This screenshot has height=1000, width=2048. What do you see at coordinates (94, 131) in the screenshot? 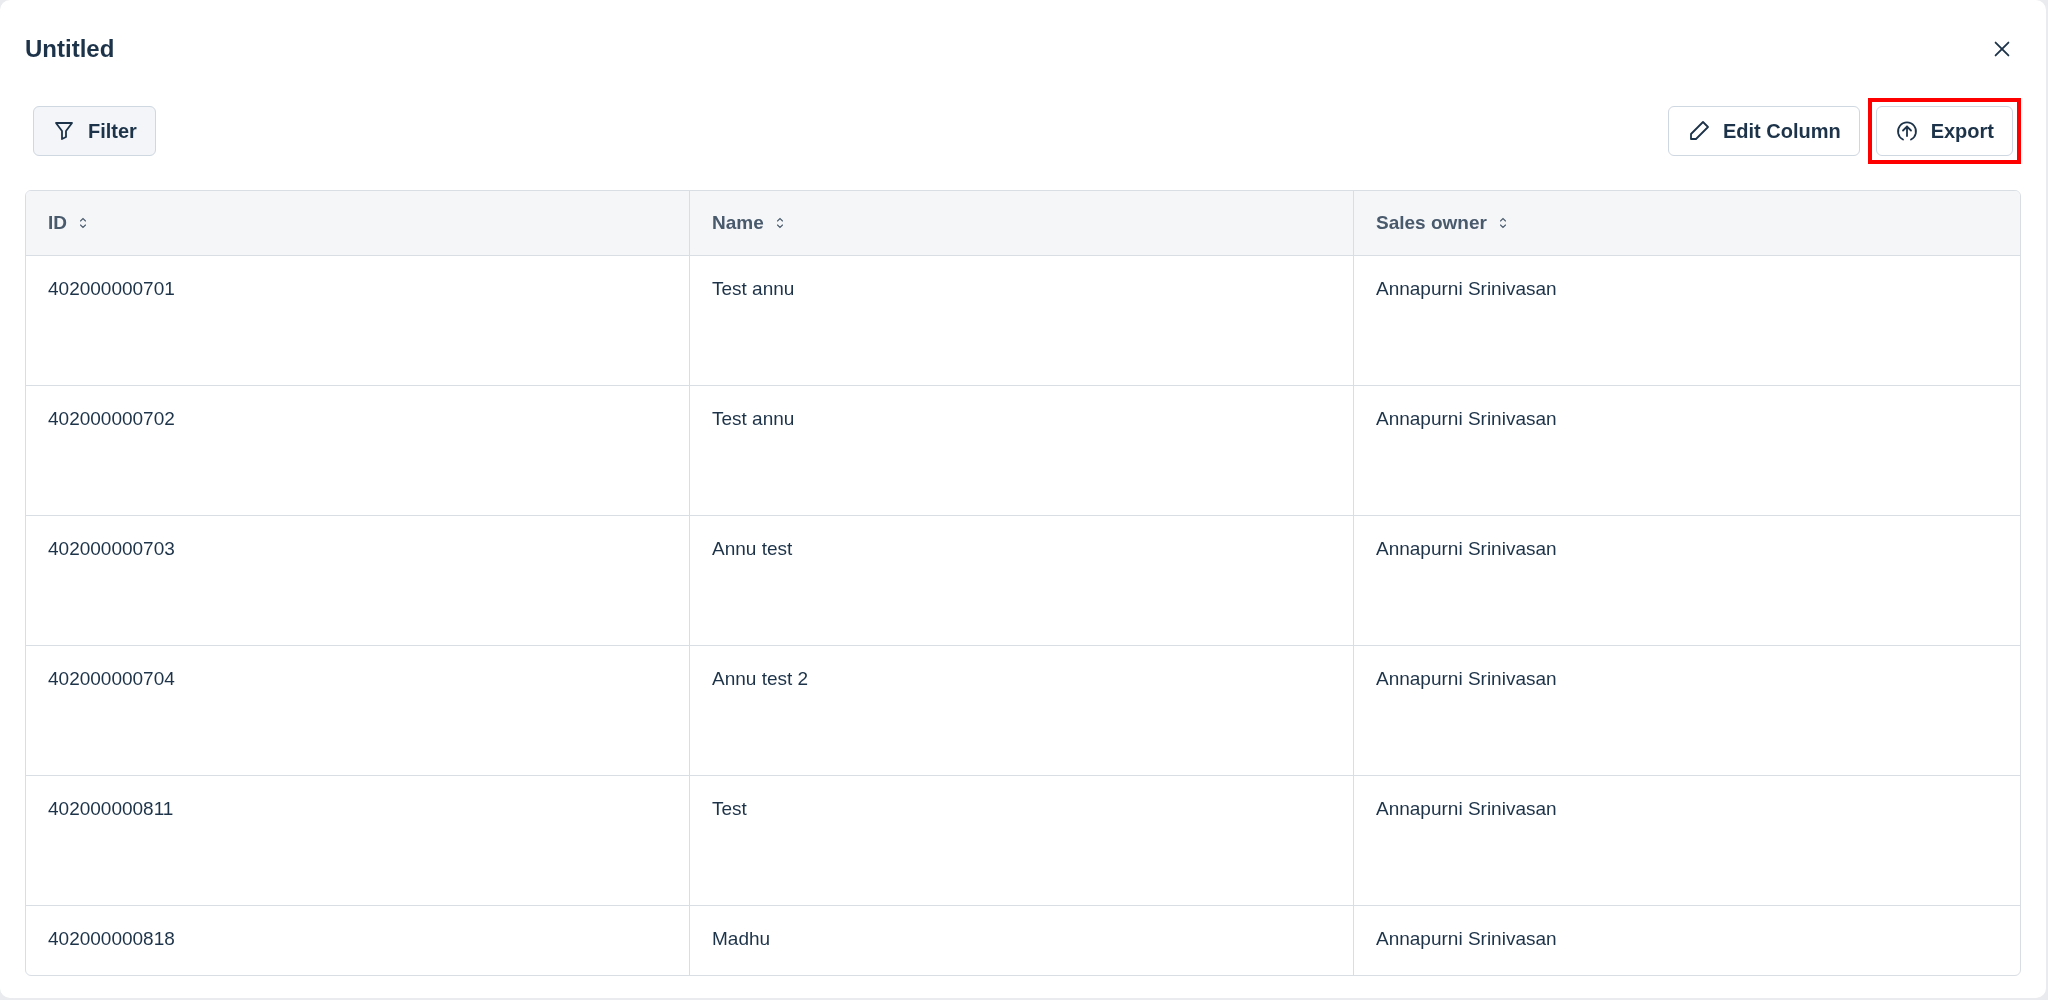
I see `filter-button: Filter` at bounding box center [94, 131].